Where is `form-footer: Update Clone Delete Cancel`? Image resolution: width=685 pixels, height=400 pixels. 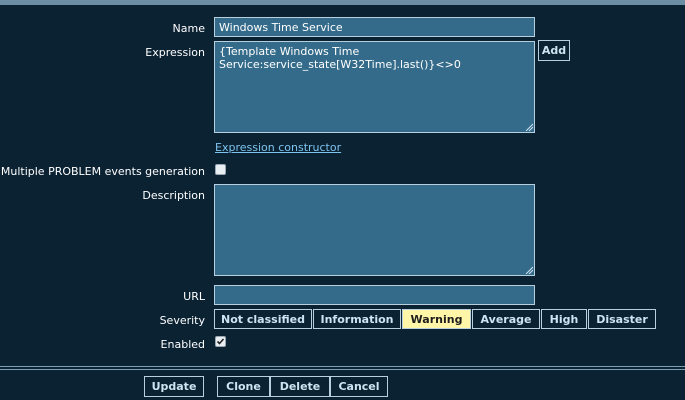 form-footer: Update Clone Delete Cancel is located at coordinates (342, 386).